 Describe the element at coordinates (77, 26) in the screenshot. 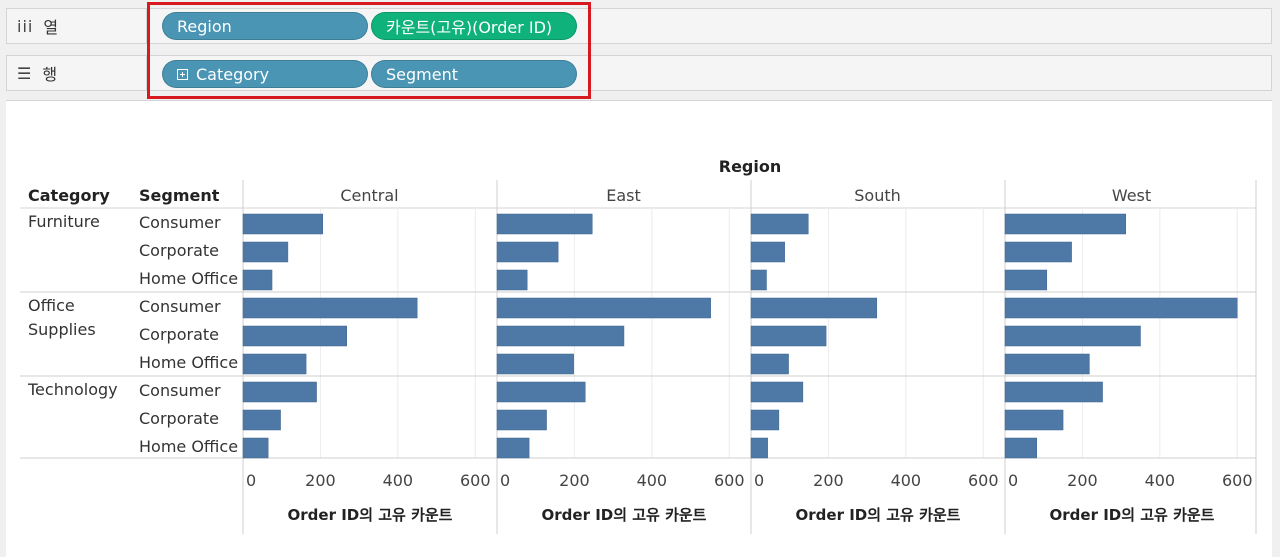

I see `columns-shelf-label: iii 열` at that location.